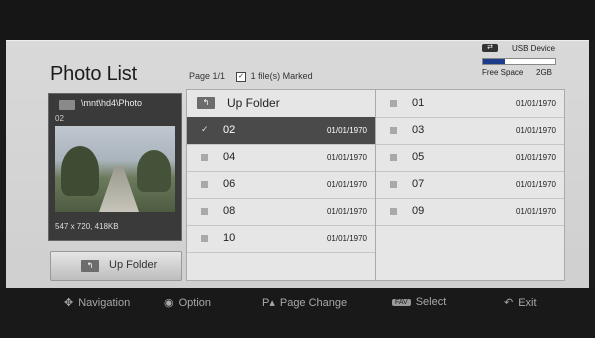  What do you see at coordinates (470, 158) in the screenshot?
I see `file-row-05: 05 01/01/1970` at bounding box center [470, 158].